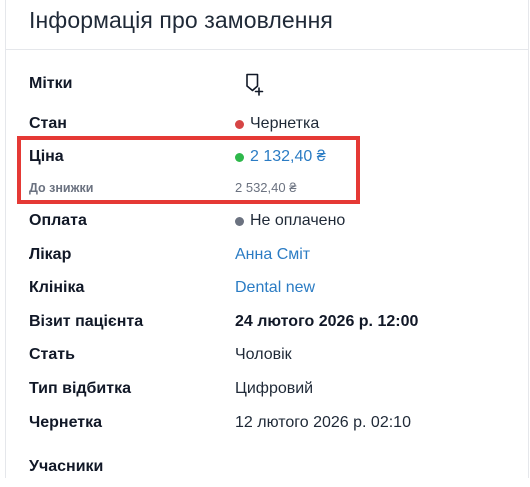 This screenshot has height=487, width=530. Describe the element at coordinates (58, 220) in the screenshot. I see `payment-label: Оплата` at that location.